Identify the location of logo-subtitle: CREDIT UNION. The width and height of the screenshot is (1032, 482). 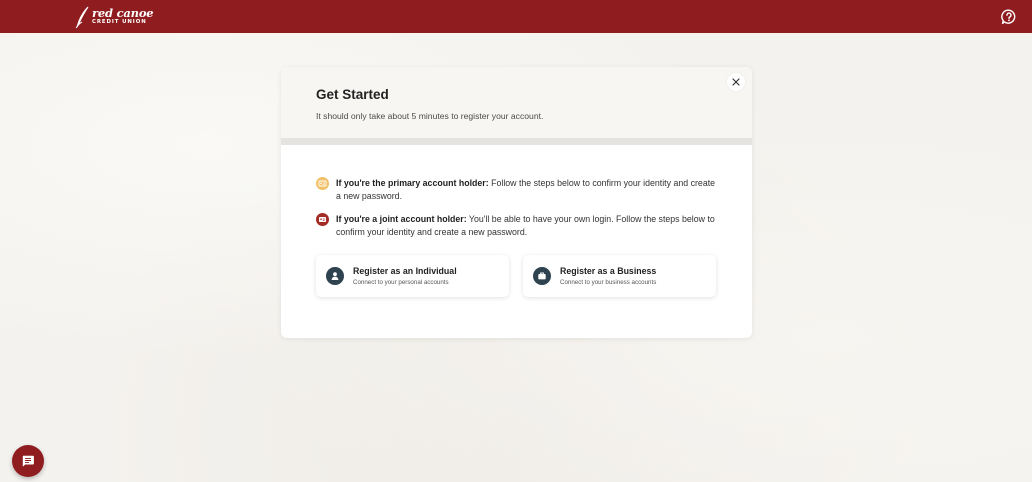
(119, 22).